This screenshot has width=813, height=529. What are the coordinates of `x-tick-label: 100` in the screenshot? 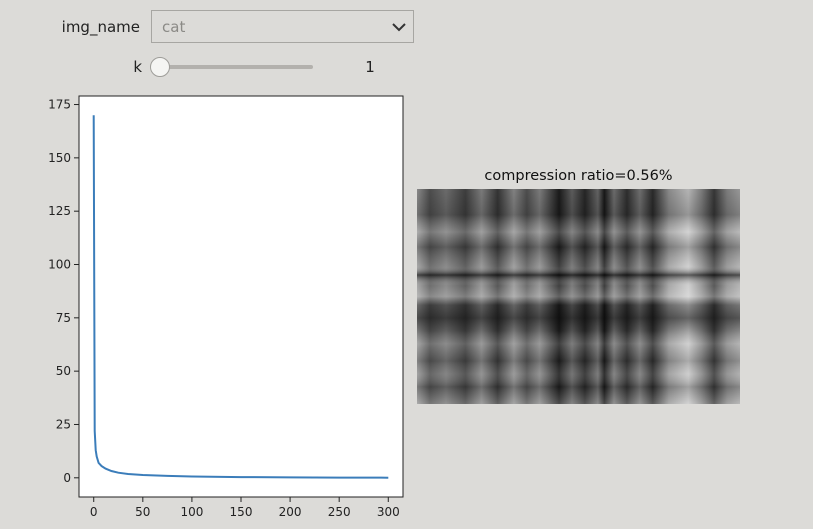 It's located at (191, 512).